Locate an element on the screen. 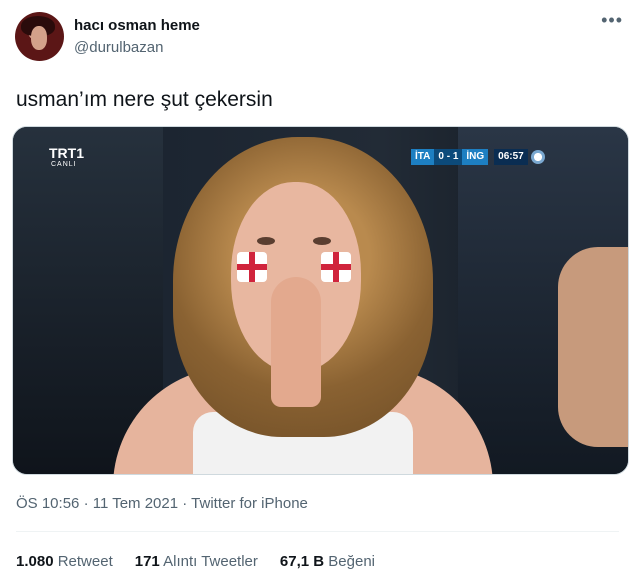  like-count-value: 67,1 B is located at coordinates (302, 561).